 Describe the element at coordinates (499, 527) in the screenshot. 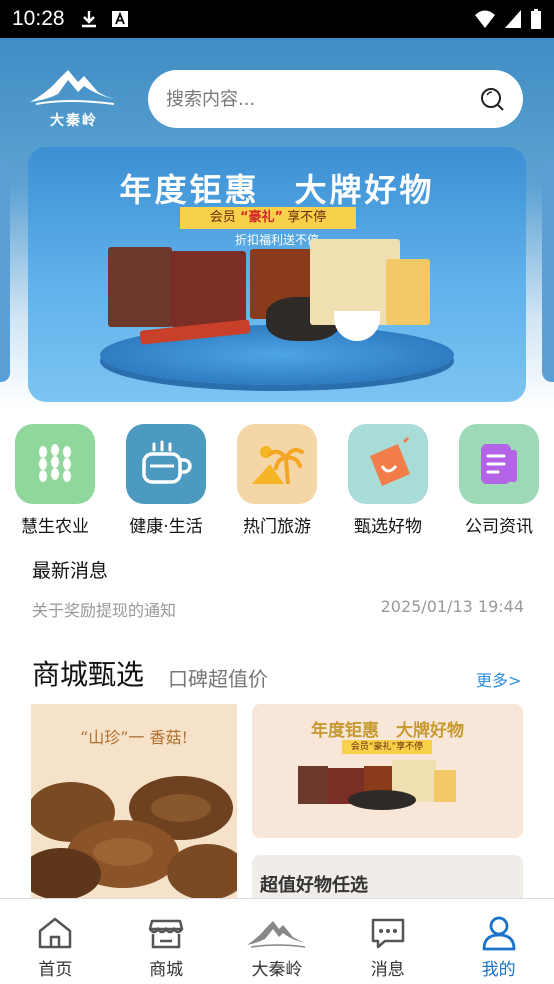

I see `category-label: 公司资讯` at that location.